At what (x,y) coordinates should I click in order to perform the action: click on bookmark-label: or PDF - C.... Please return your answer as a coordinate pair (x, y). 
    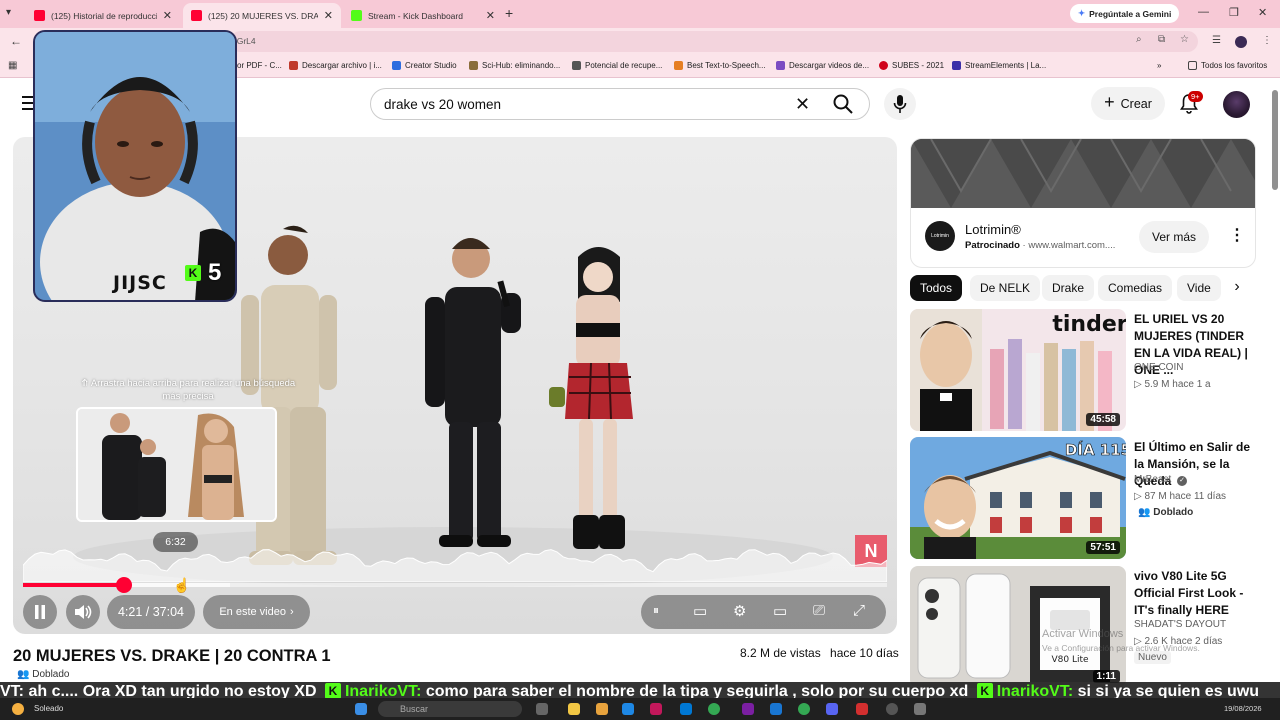
    Looking at the image, I should click on (259, 65).